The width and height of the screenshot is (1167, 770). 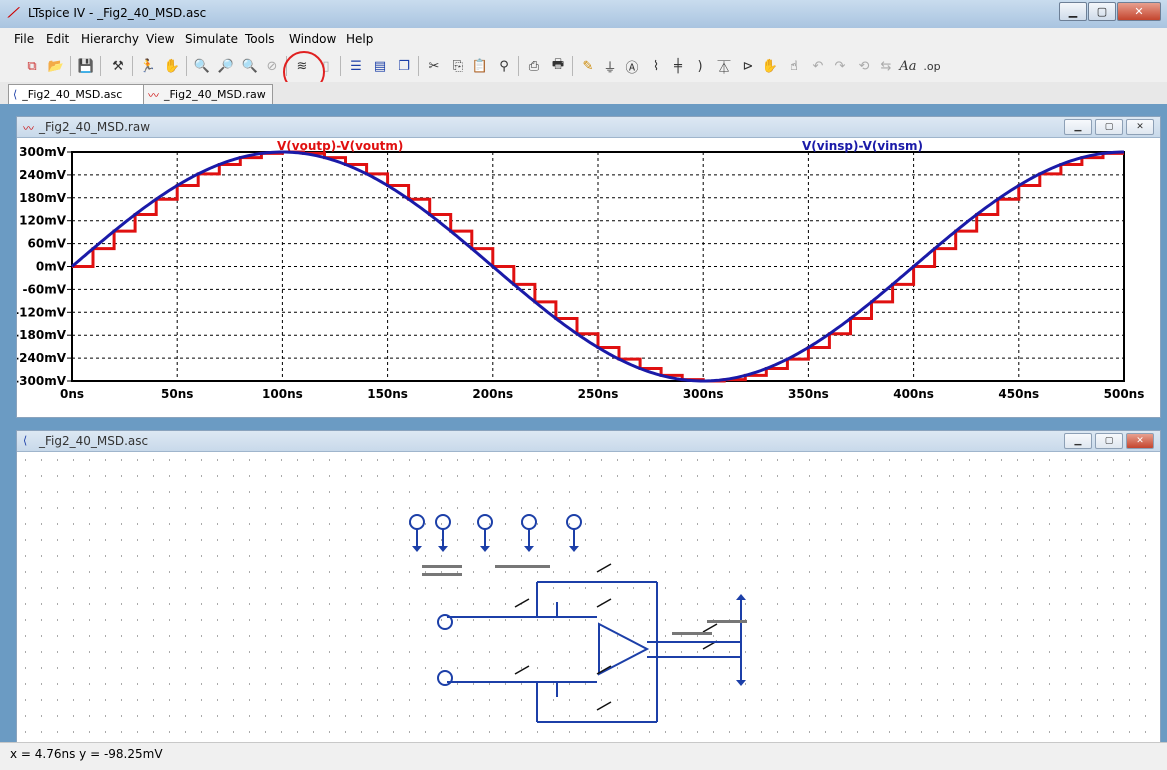 I want to click on legend-trace-2: V(vinsp)-V(vinsm), so click(x=862, y=146).